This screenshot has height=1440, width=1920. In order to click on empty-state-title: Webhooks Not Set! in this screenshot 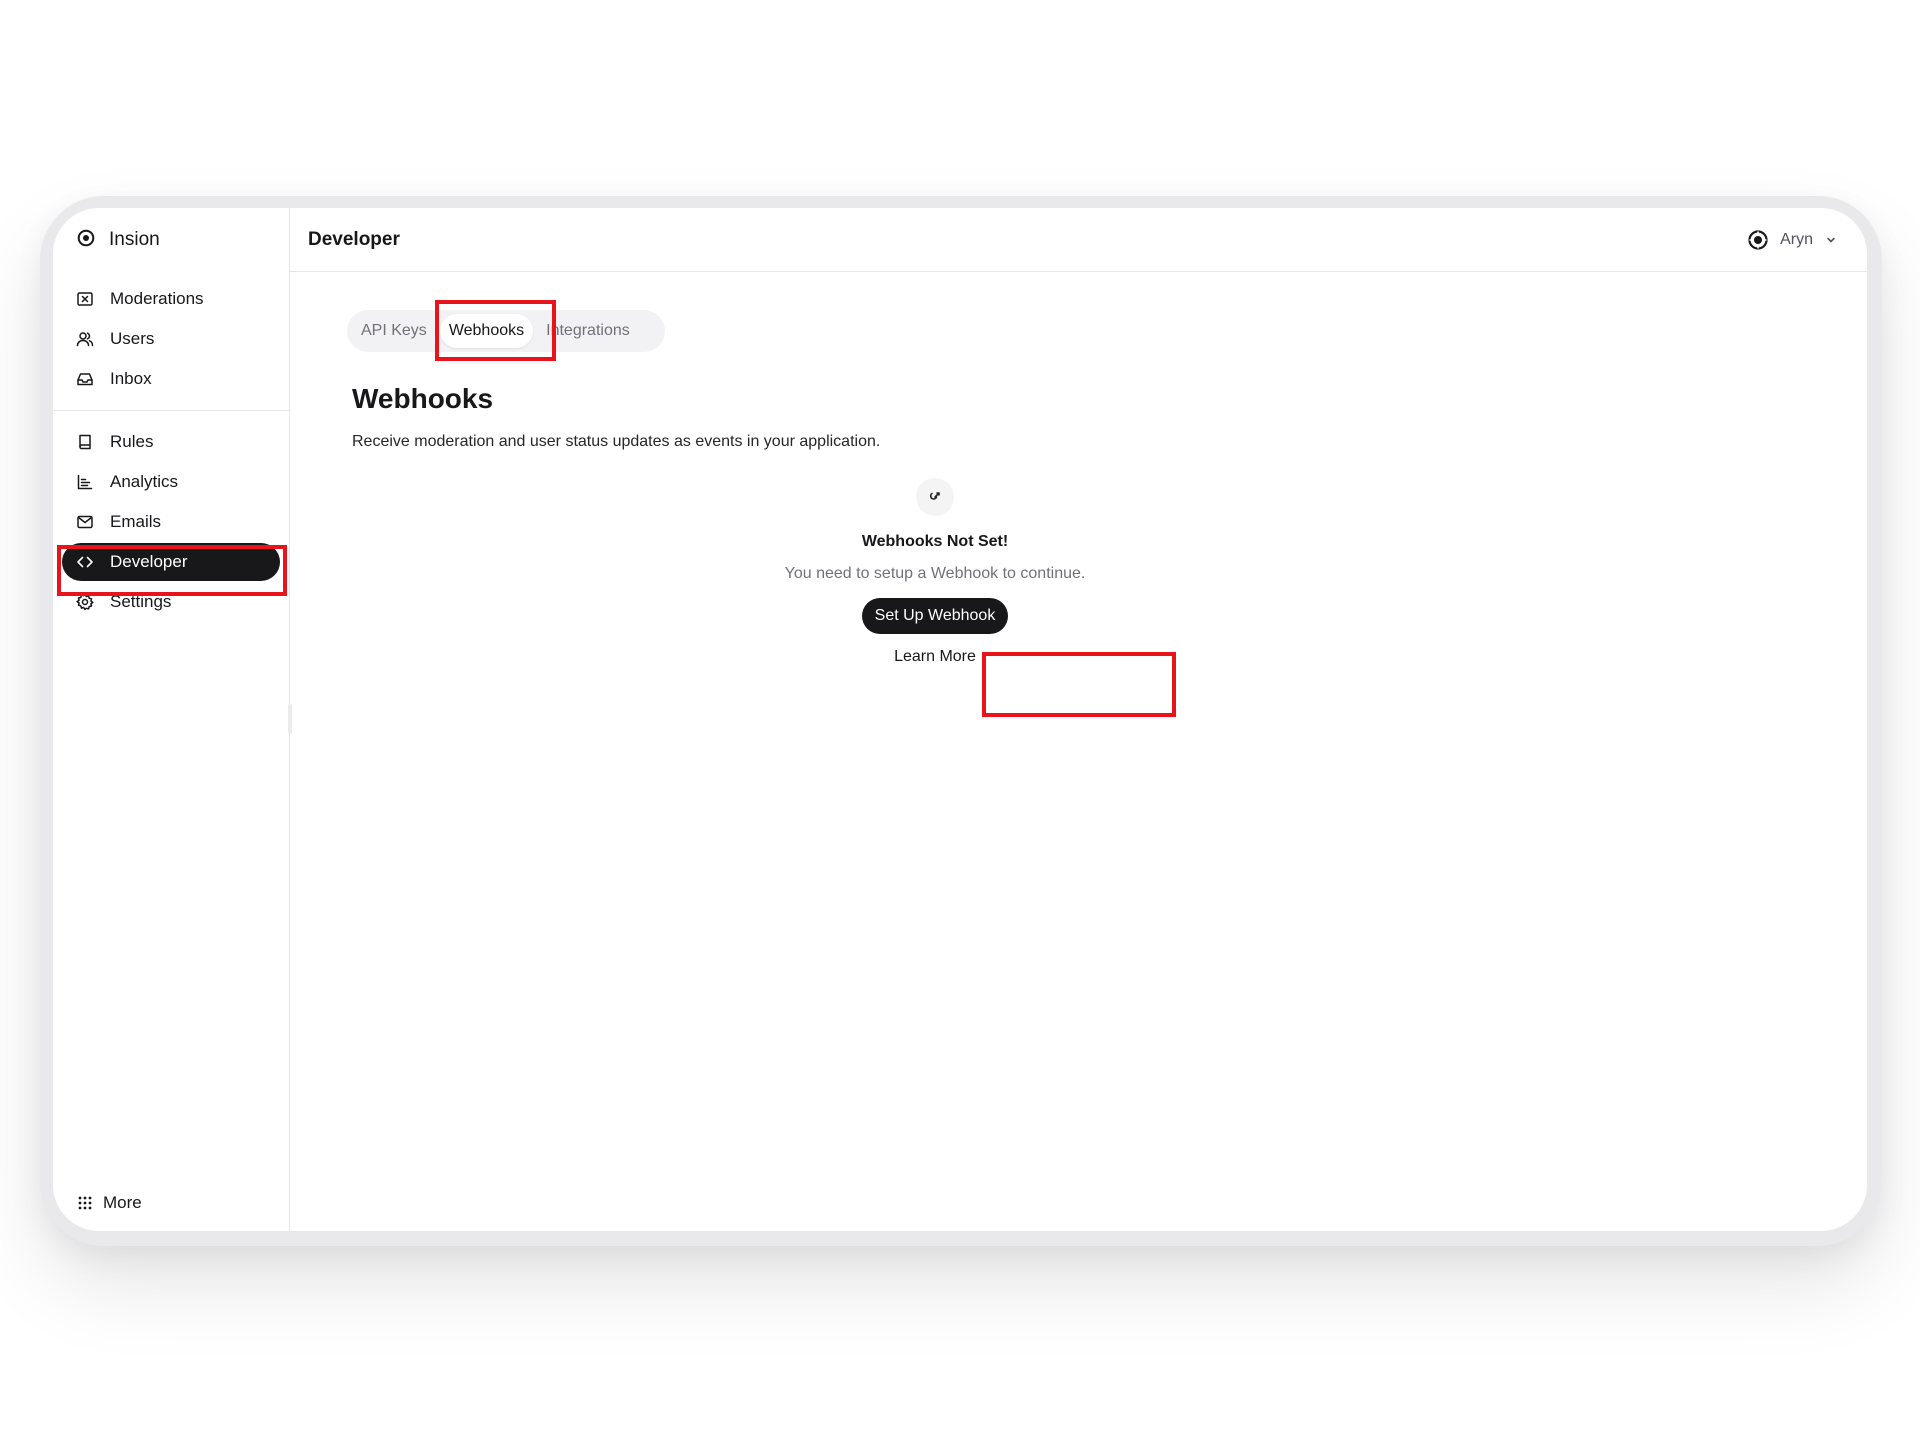, I will do `click(935, 541)`.